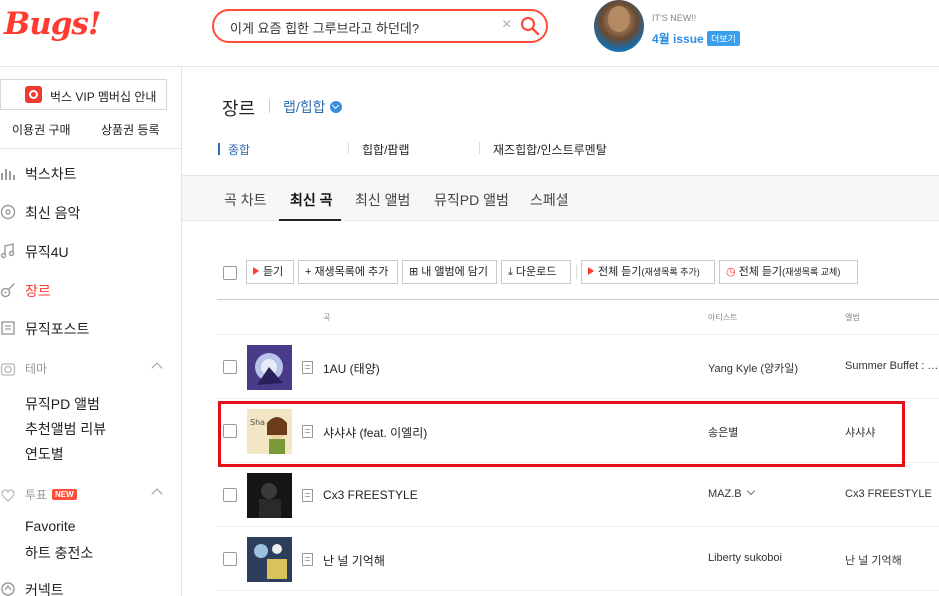 The width and height of the screenshot is (939, 596). What do you see at coordinates (50, 526) in the screenshot?
I see `sidebar-subitem: Favorite` at bounding box center [50, 526].